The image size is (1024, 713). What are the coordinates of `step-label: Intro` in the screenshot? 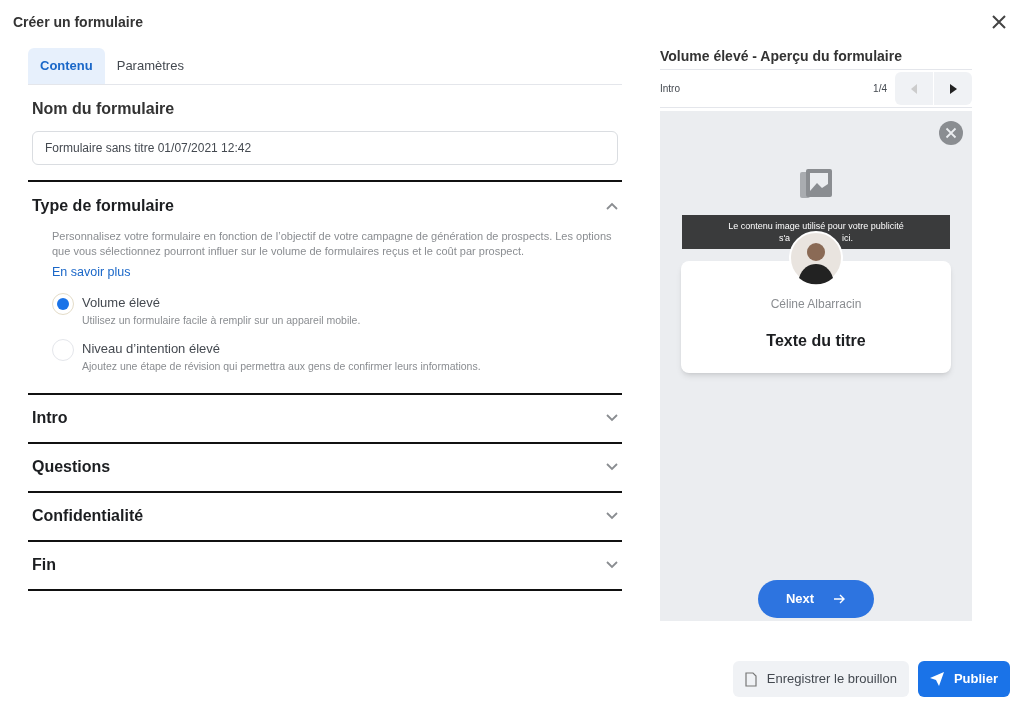 It's located at (670, 89).